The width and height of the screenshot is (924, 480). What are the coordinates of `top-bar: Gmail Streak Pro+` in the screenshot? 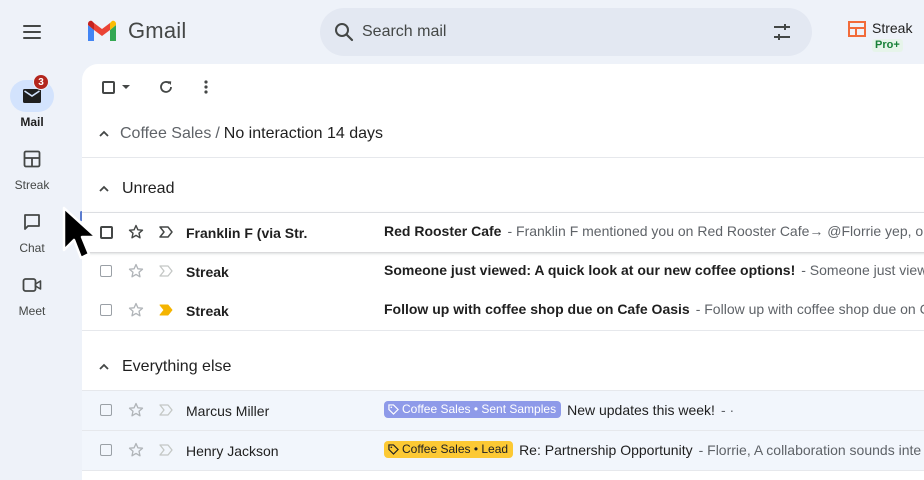 It's located at (462, 32).